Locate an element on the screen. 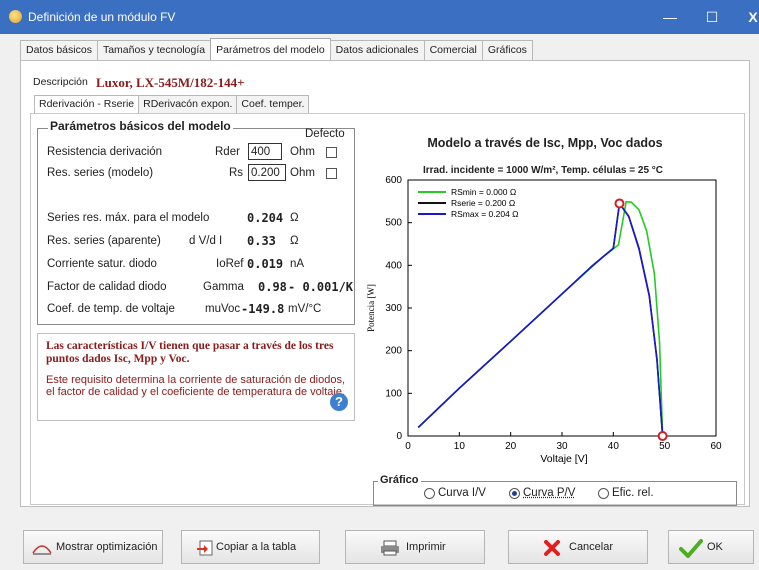  legend-label-0: RSmin = 0.000 Ω is located at coordinates (483, 192).